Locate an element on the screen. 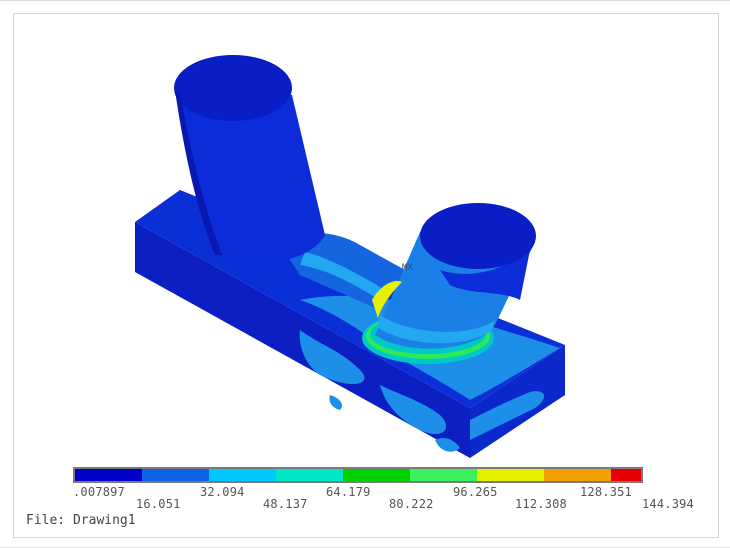  legend-tick-top-4: 96.265 is located at coordinates (475, 492).